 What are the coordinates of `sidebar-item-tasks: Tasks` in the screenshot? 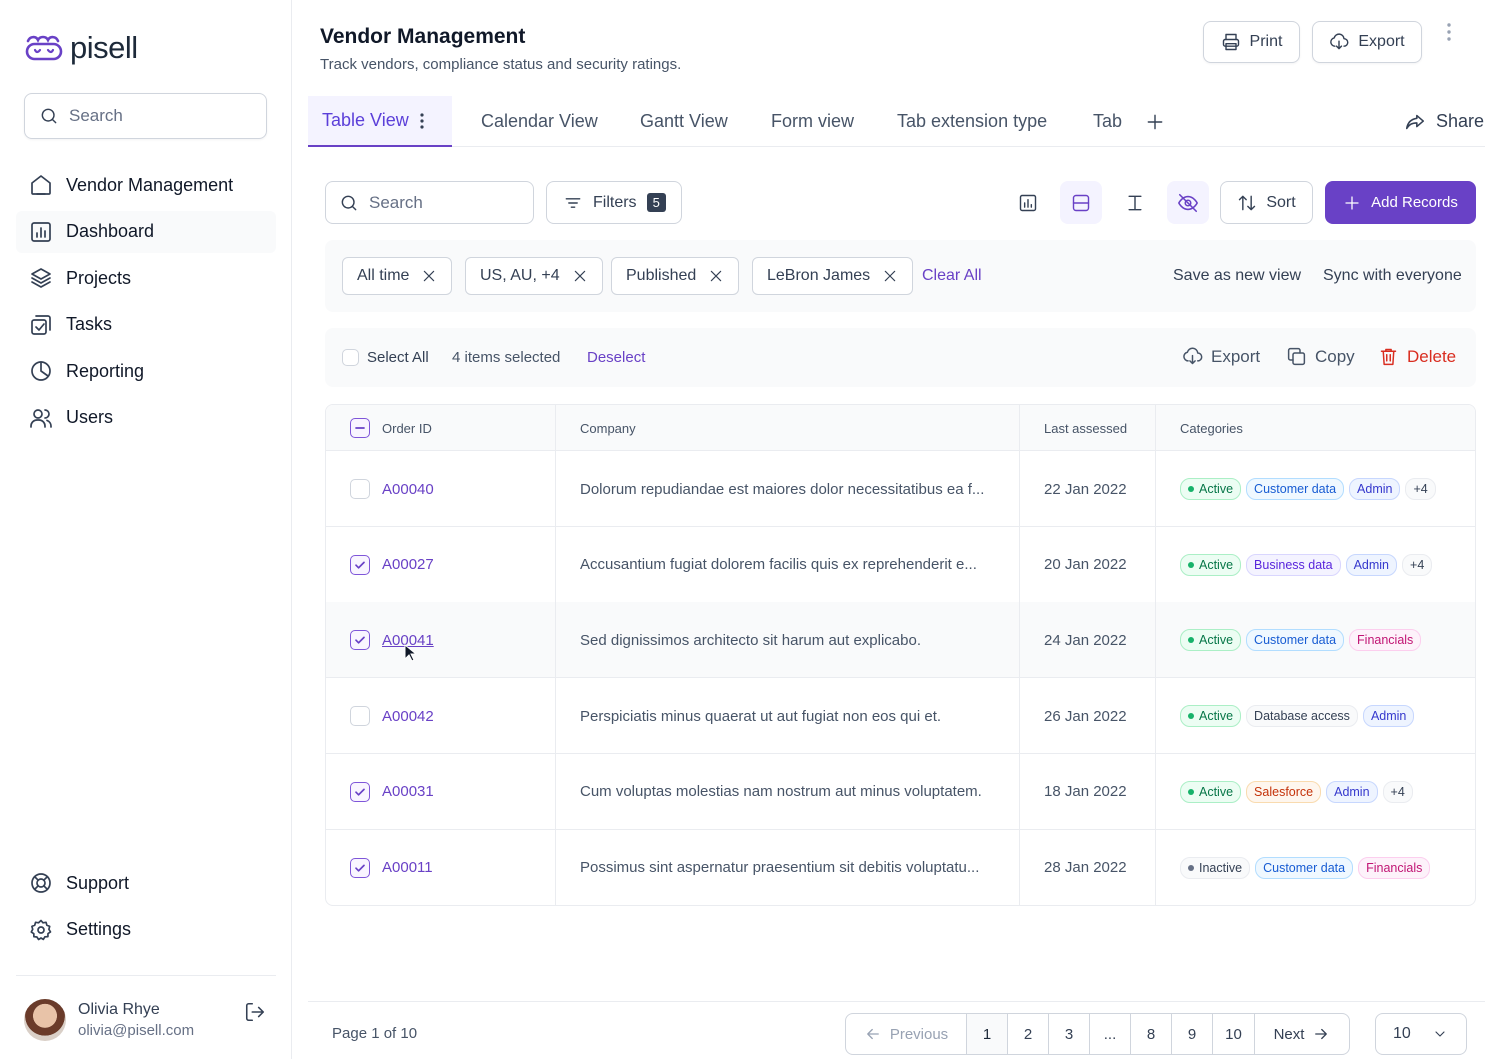 It's located at (146, 325).